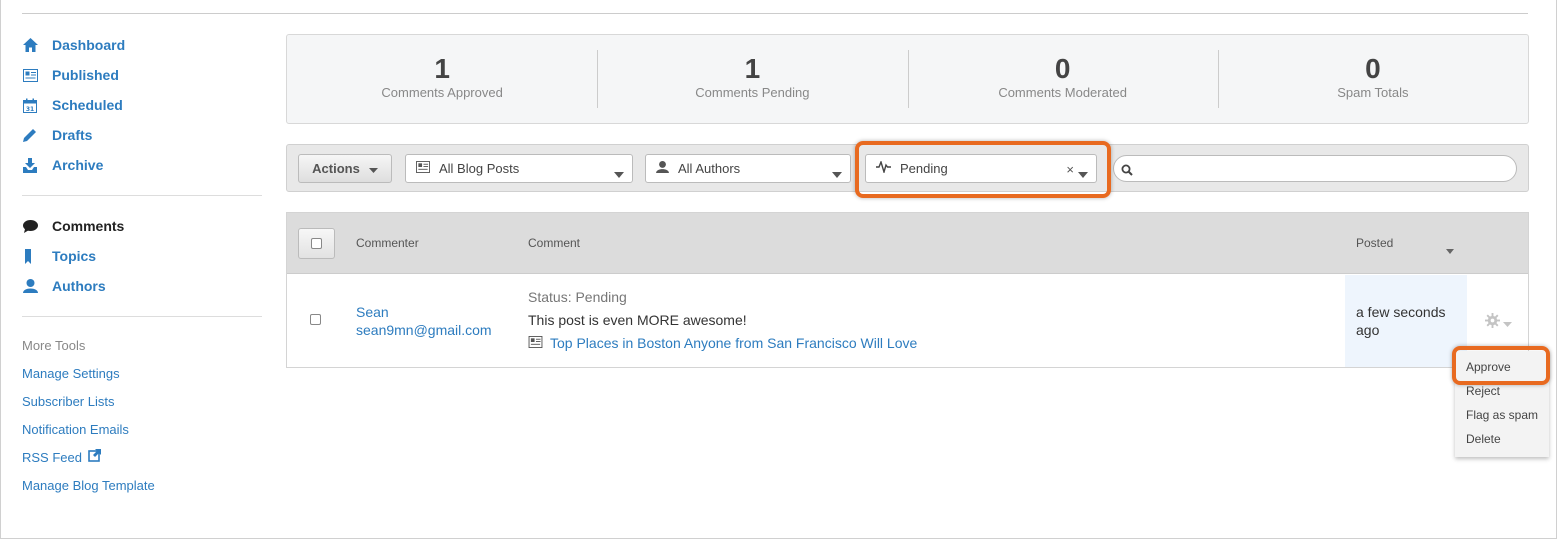  I want to click on more-tools-title: More Tools, so click(54, 345).